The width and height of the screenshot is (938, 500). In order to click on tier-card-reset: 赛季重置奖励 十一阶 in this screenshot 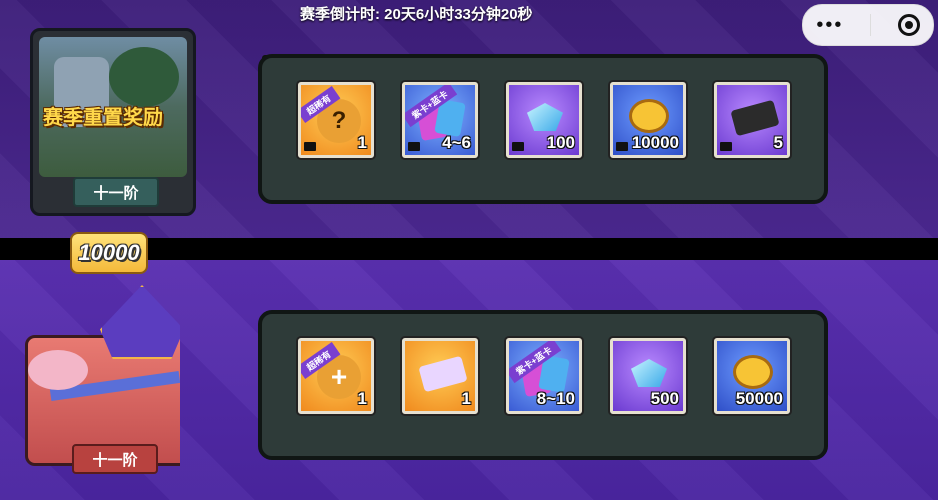, I will do `click(113, 122)`.